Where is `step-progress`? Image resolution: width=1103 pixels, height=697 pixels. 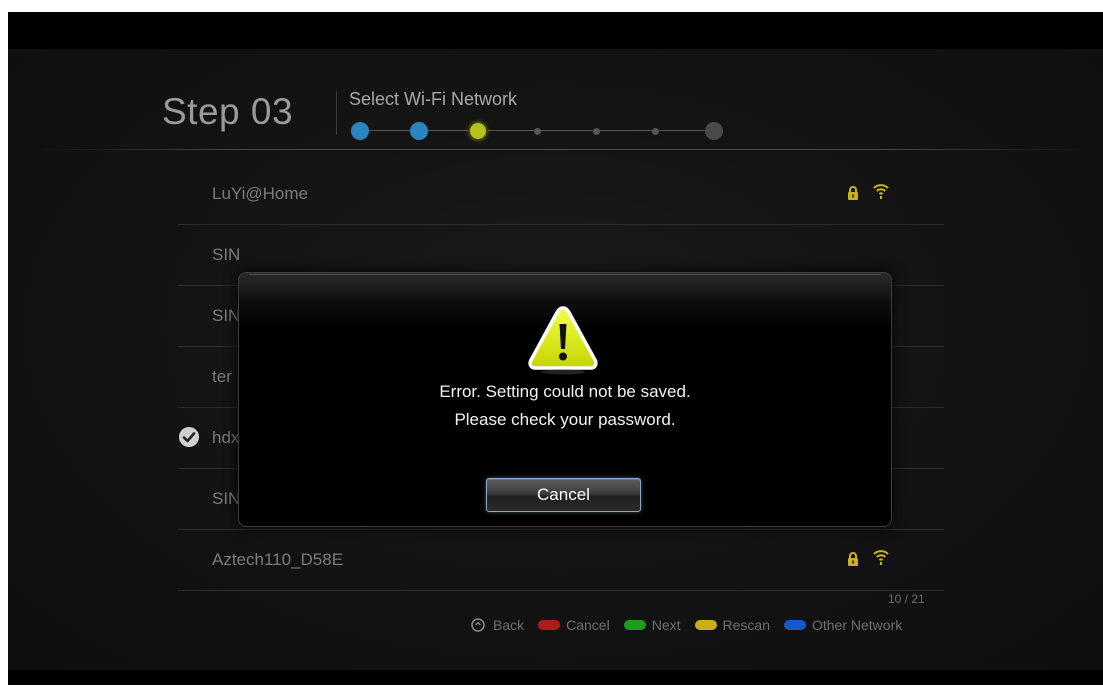 step-progress is located at coordinates (537, 131).